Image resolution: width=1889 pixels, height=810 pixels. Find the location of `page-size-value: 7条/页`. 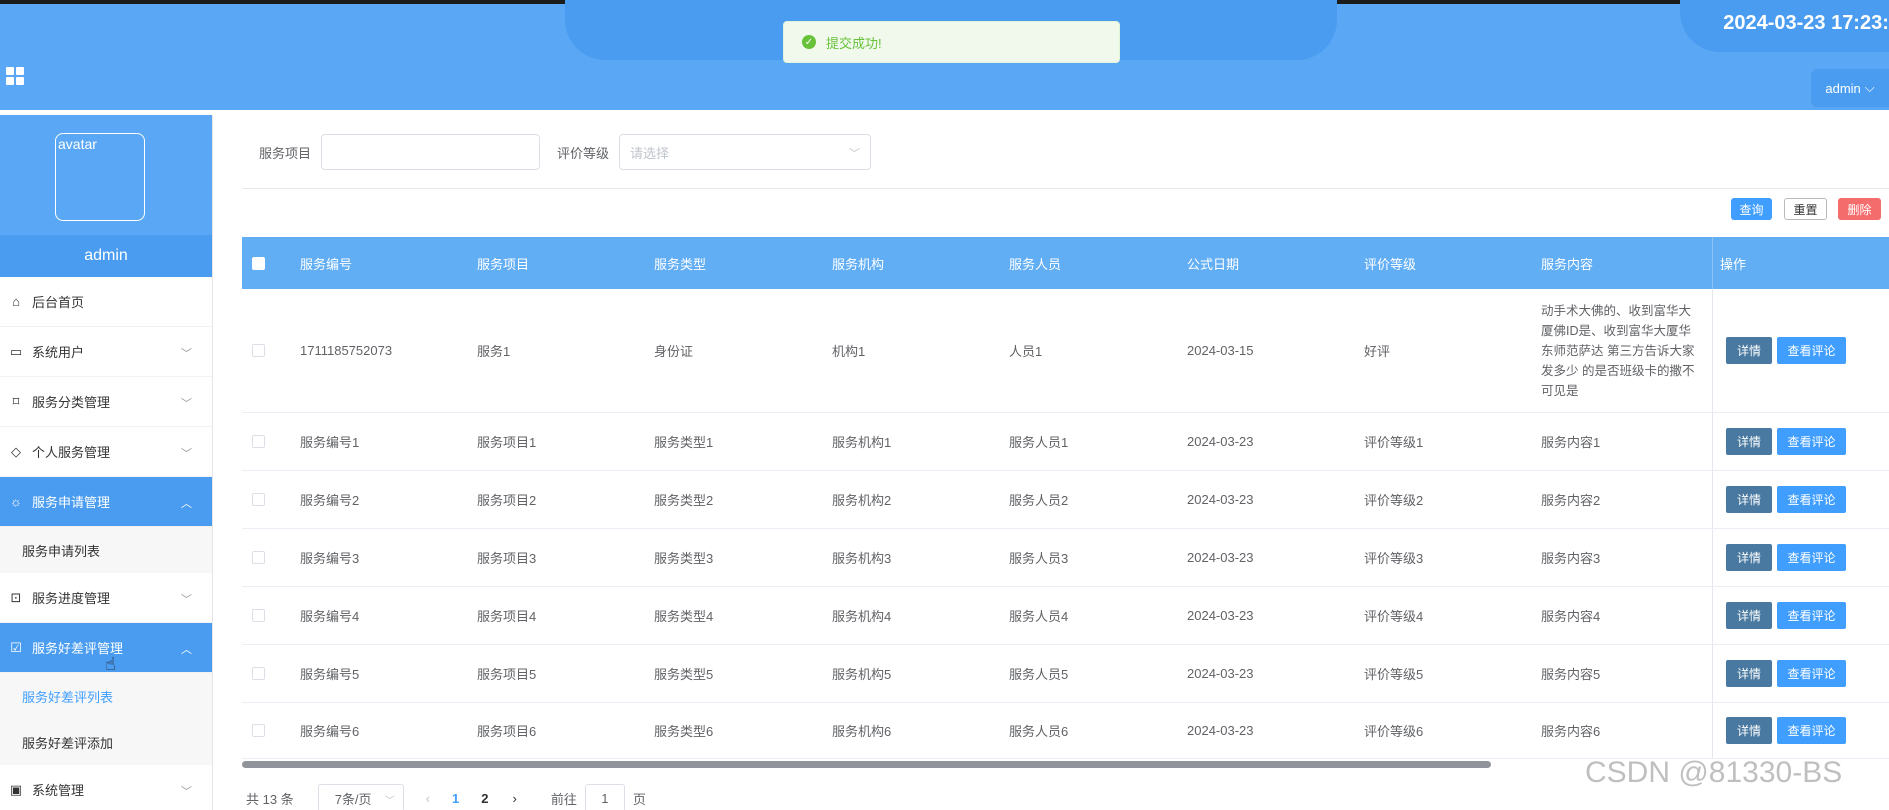

page-size-value: 7条/页 is located at coordinates (353, 799).